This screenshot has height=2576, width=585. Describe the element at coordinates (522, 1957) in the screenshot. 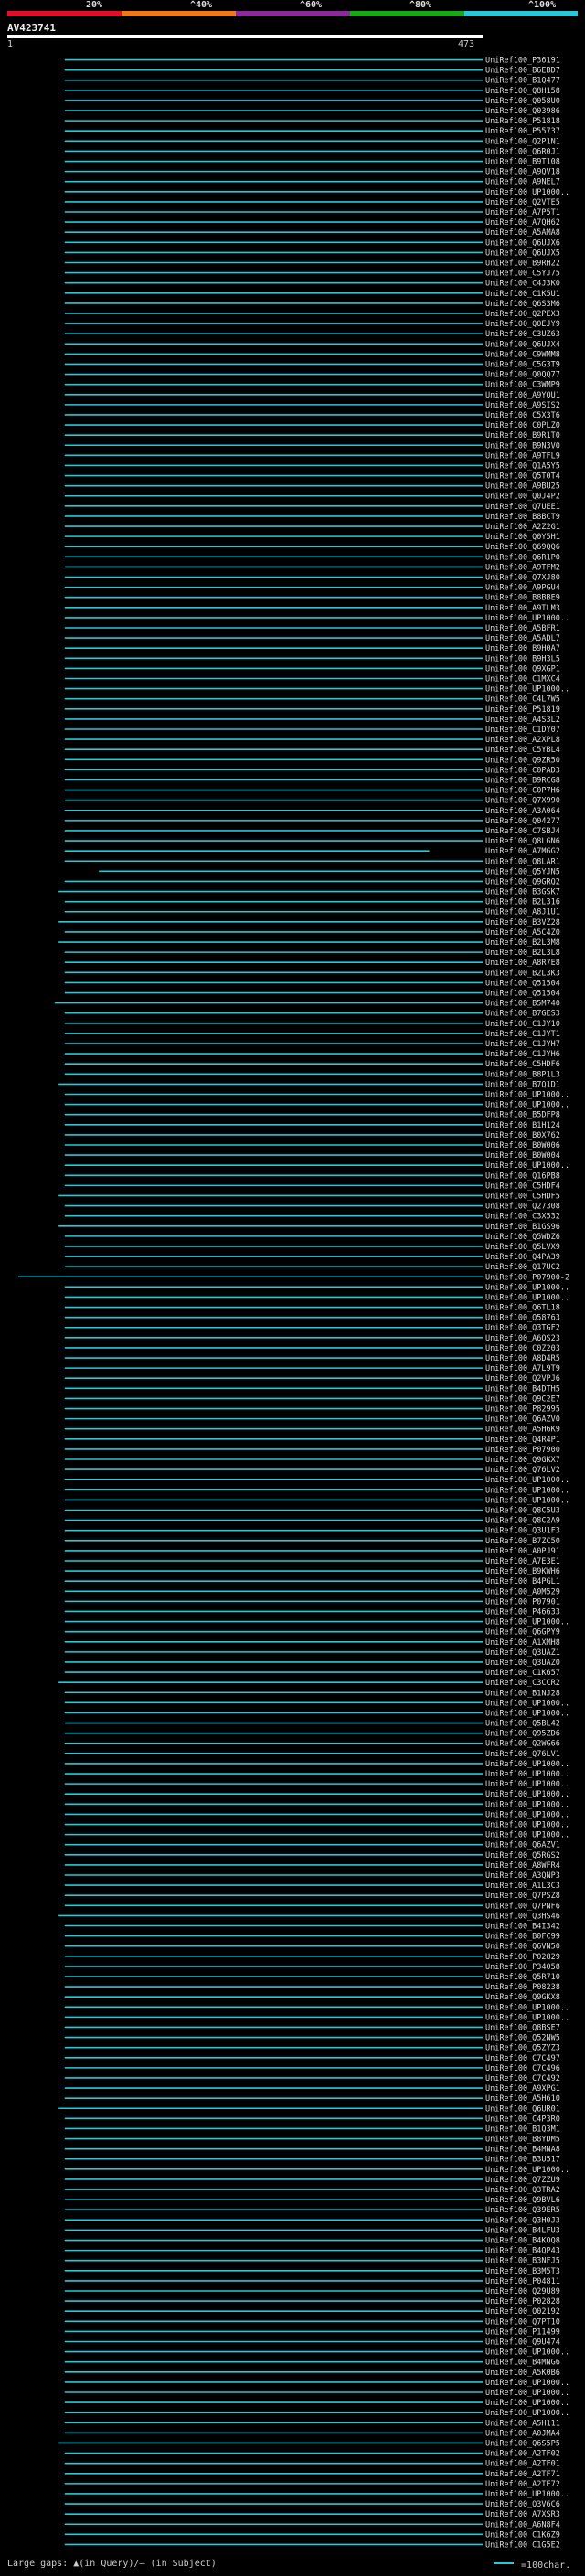

I see `hit-label: UniRef100_P02829` at that location.